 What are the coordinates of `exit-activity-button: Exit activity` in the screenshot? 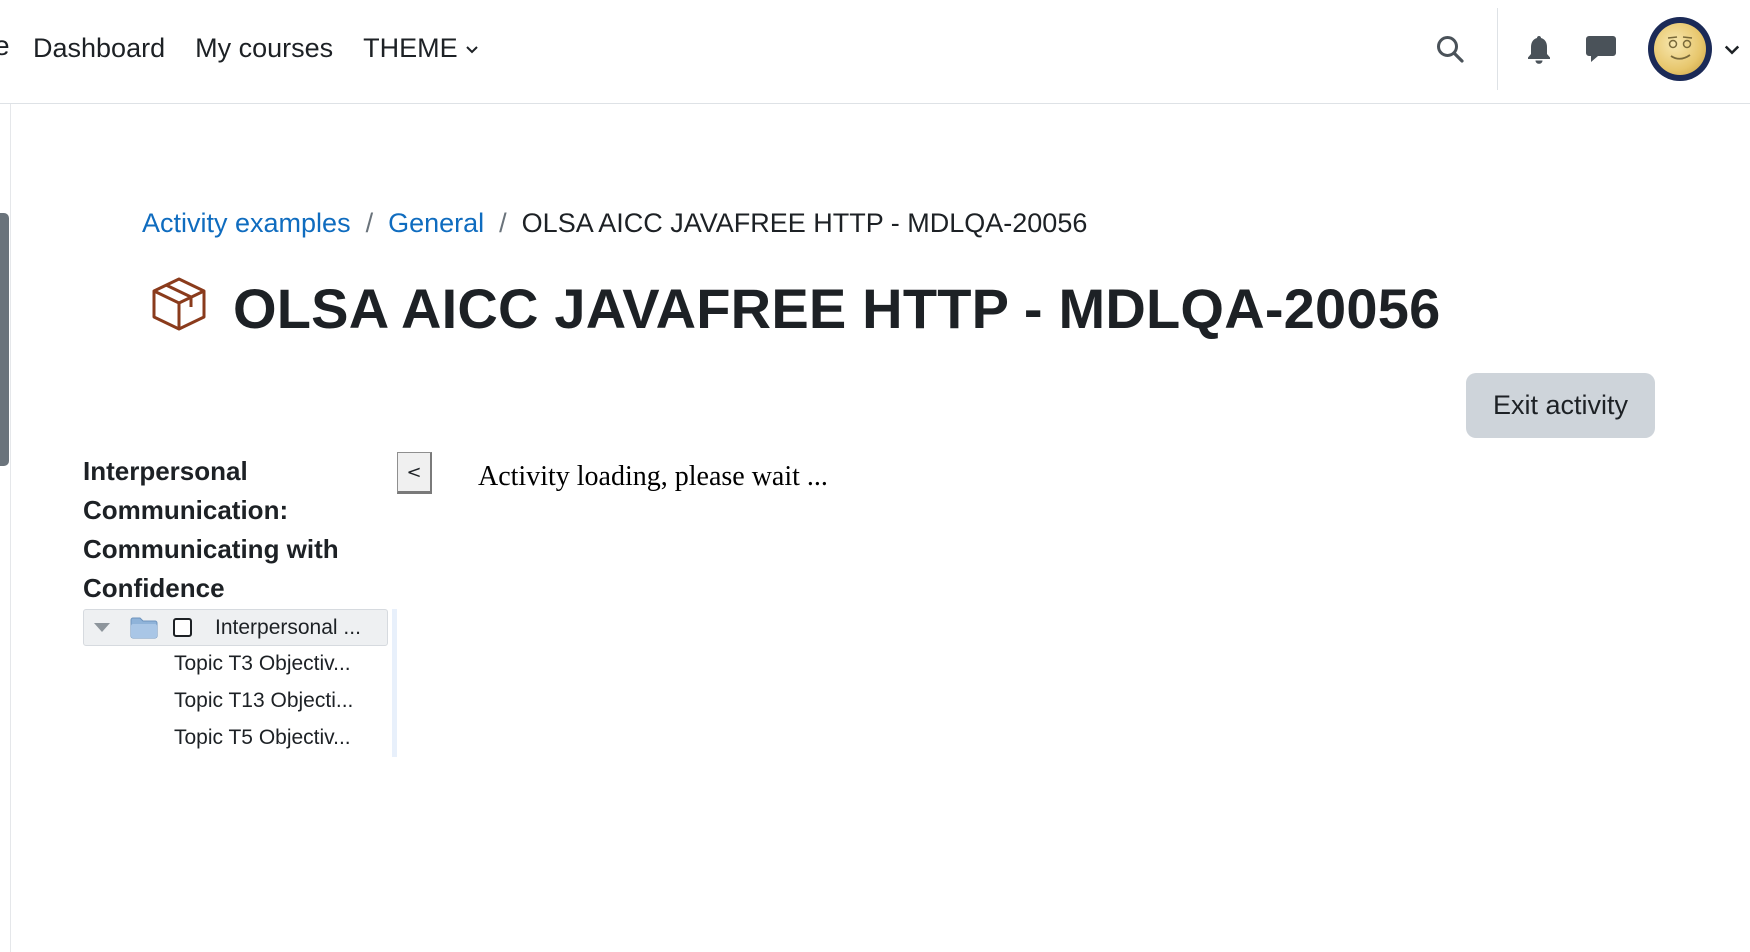 It's located at (1560, 405).